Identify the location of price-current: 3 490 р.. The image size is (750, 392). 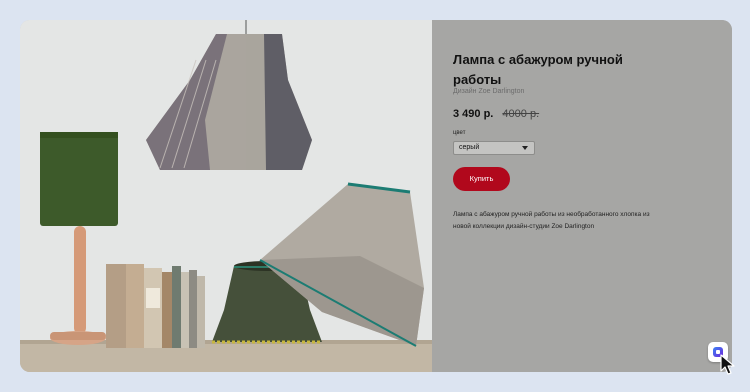
(473, 114).